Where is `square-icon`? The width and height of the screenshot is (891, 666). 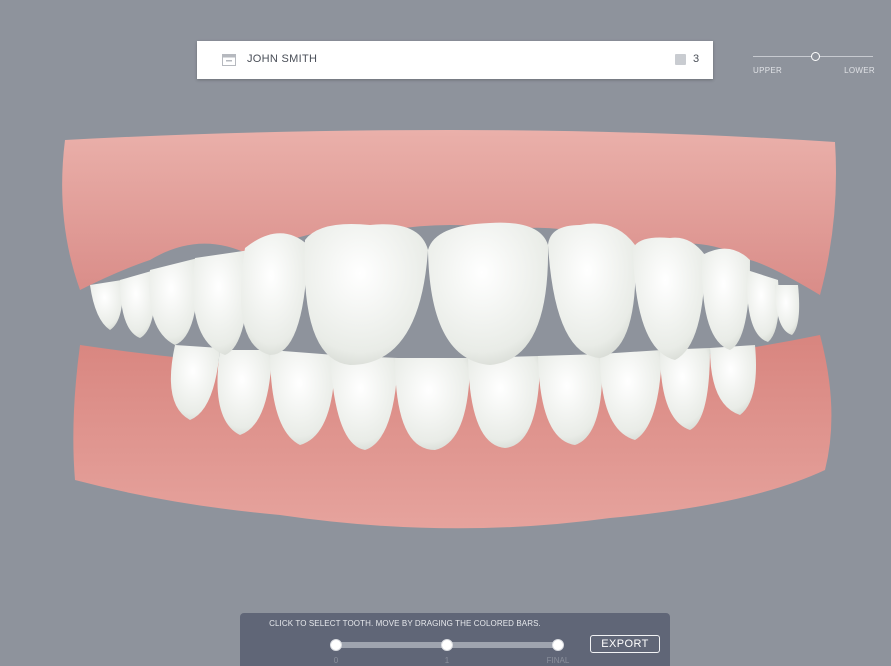
square-icon is located at coordinates (680, 59).